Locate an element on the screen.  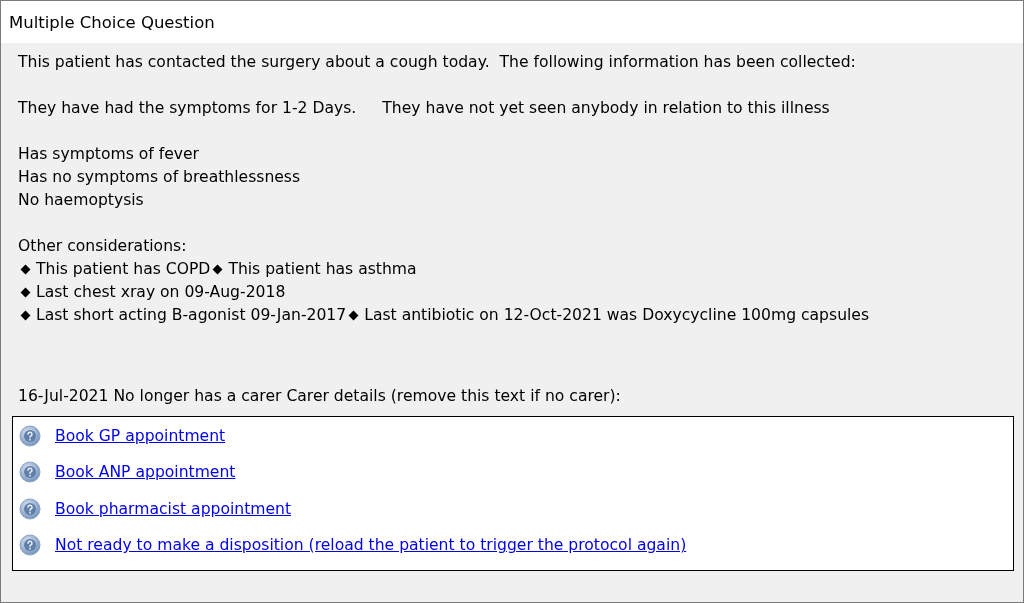
consideration-text: Last chest xray on 09-Aug-2018 is located at coordinates (161, 292).